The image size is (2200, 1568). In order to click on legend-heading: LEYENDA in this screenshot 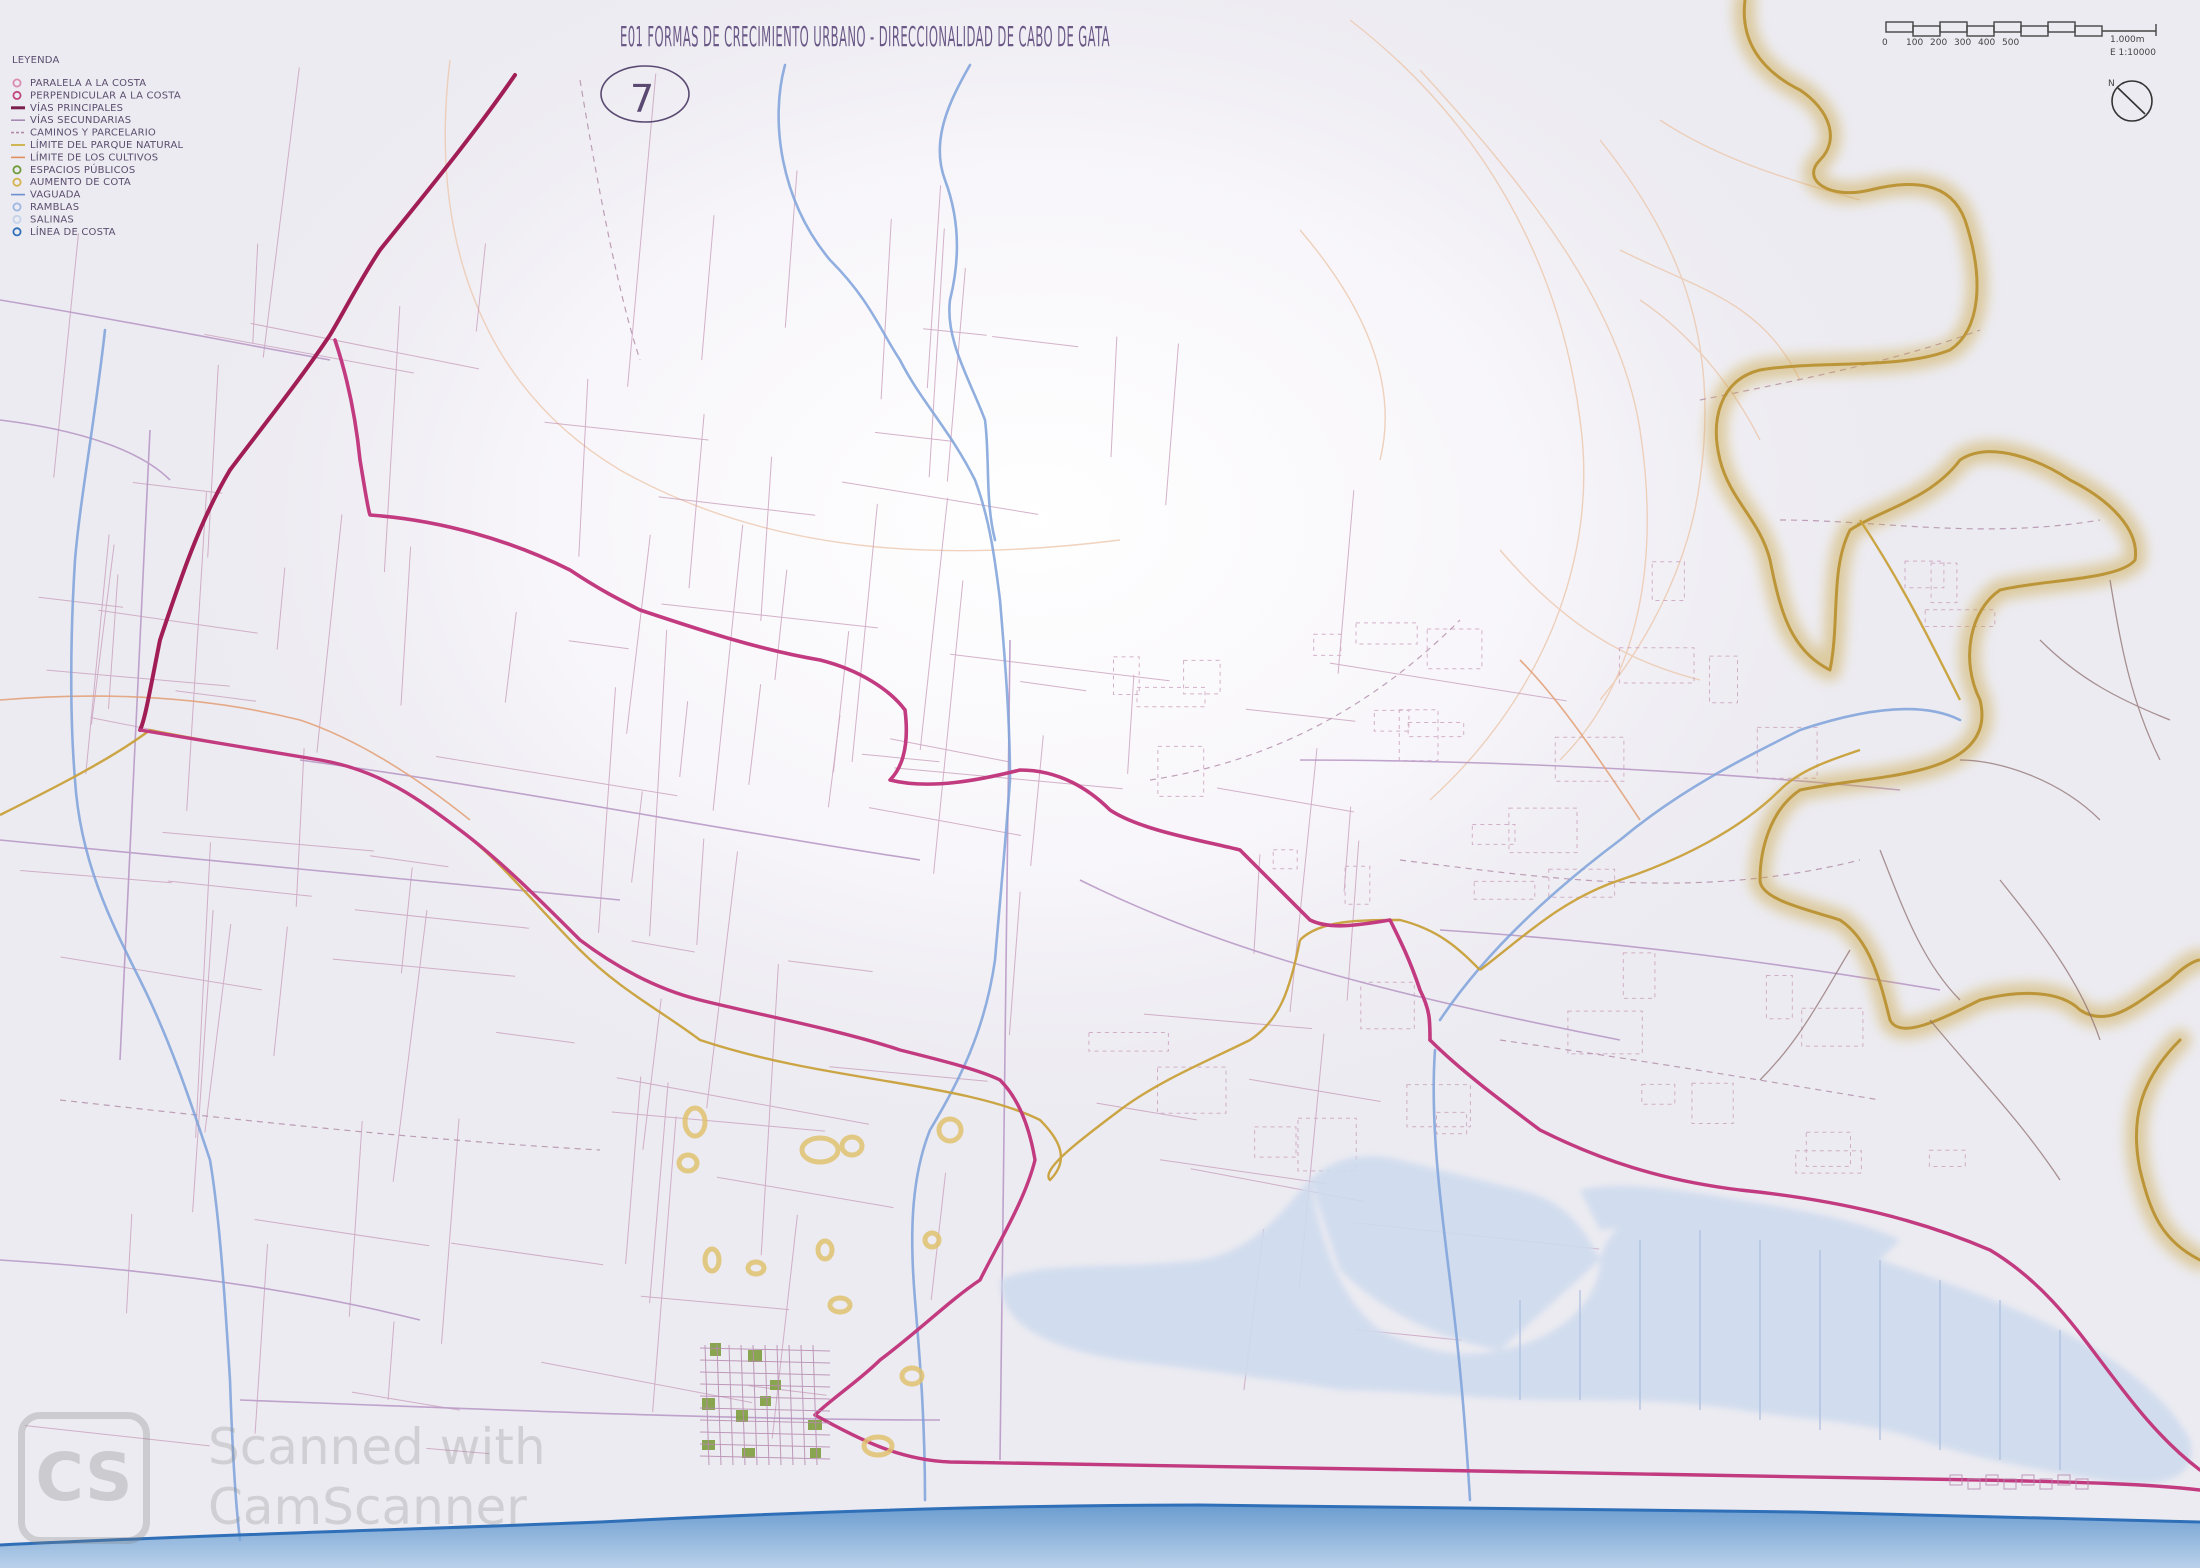, I will do `click(36, 60)`.